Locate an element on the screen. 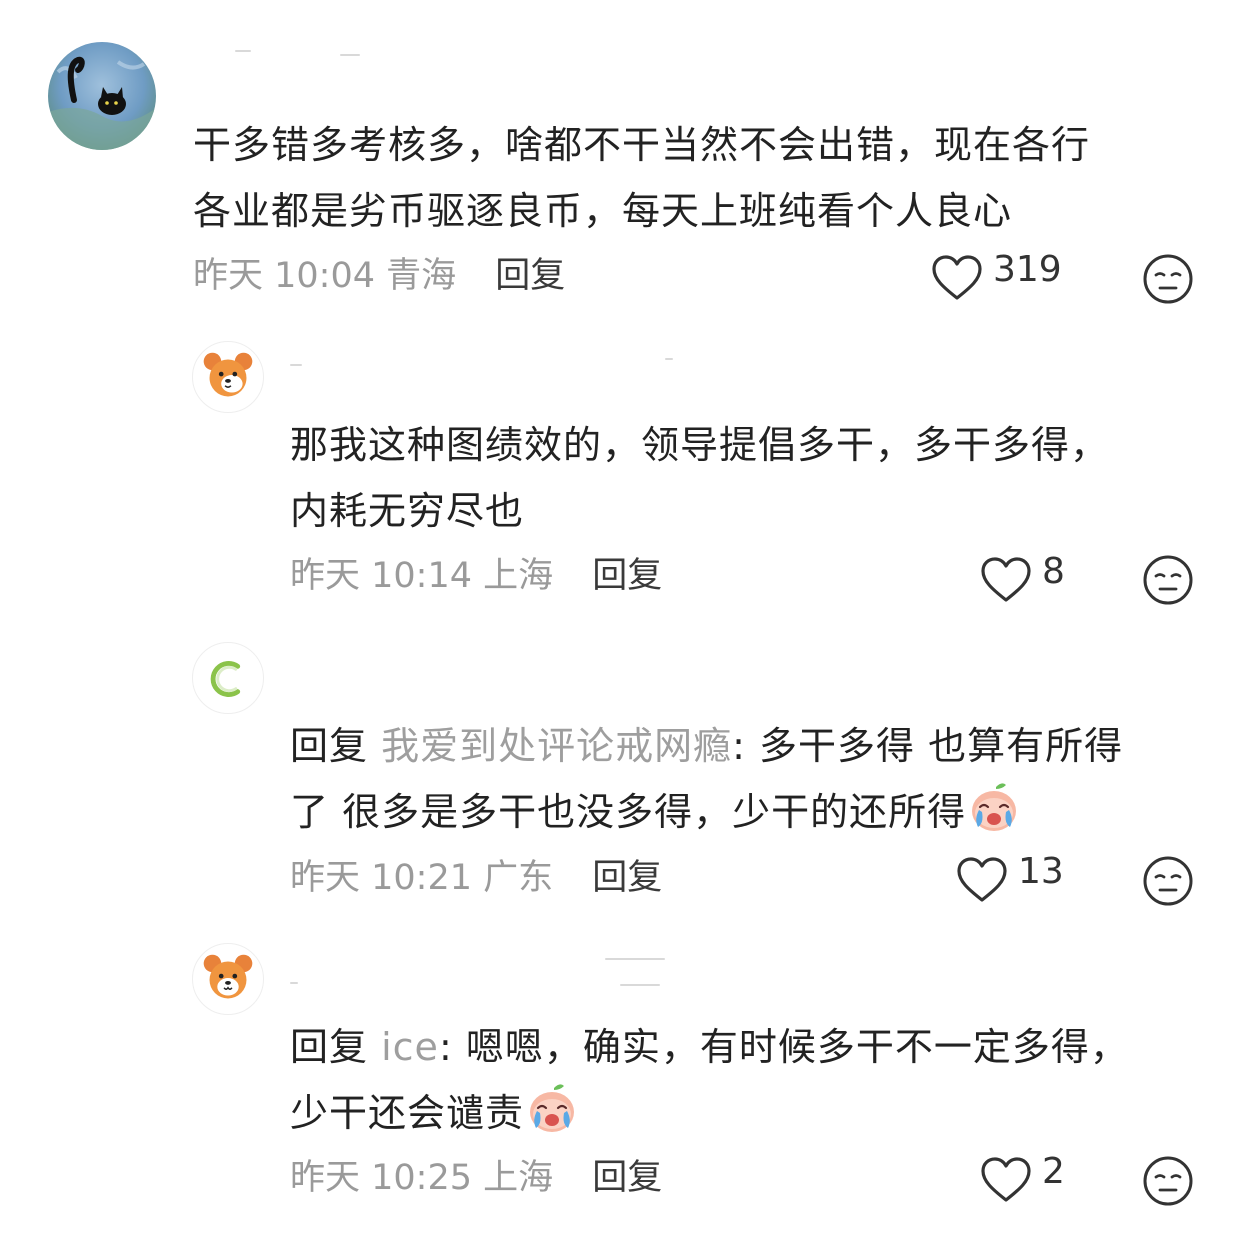 The height and width of the screenshot is (1240, 1244). like-count: 8 is located at coordinates (1053, 571).